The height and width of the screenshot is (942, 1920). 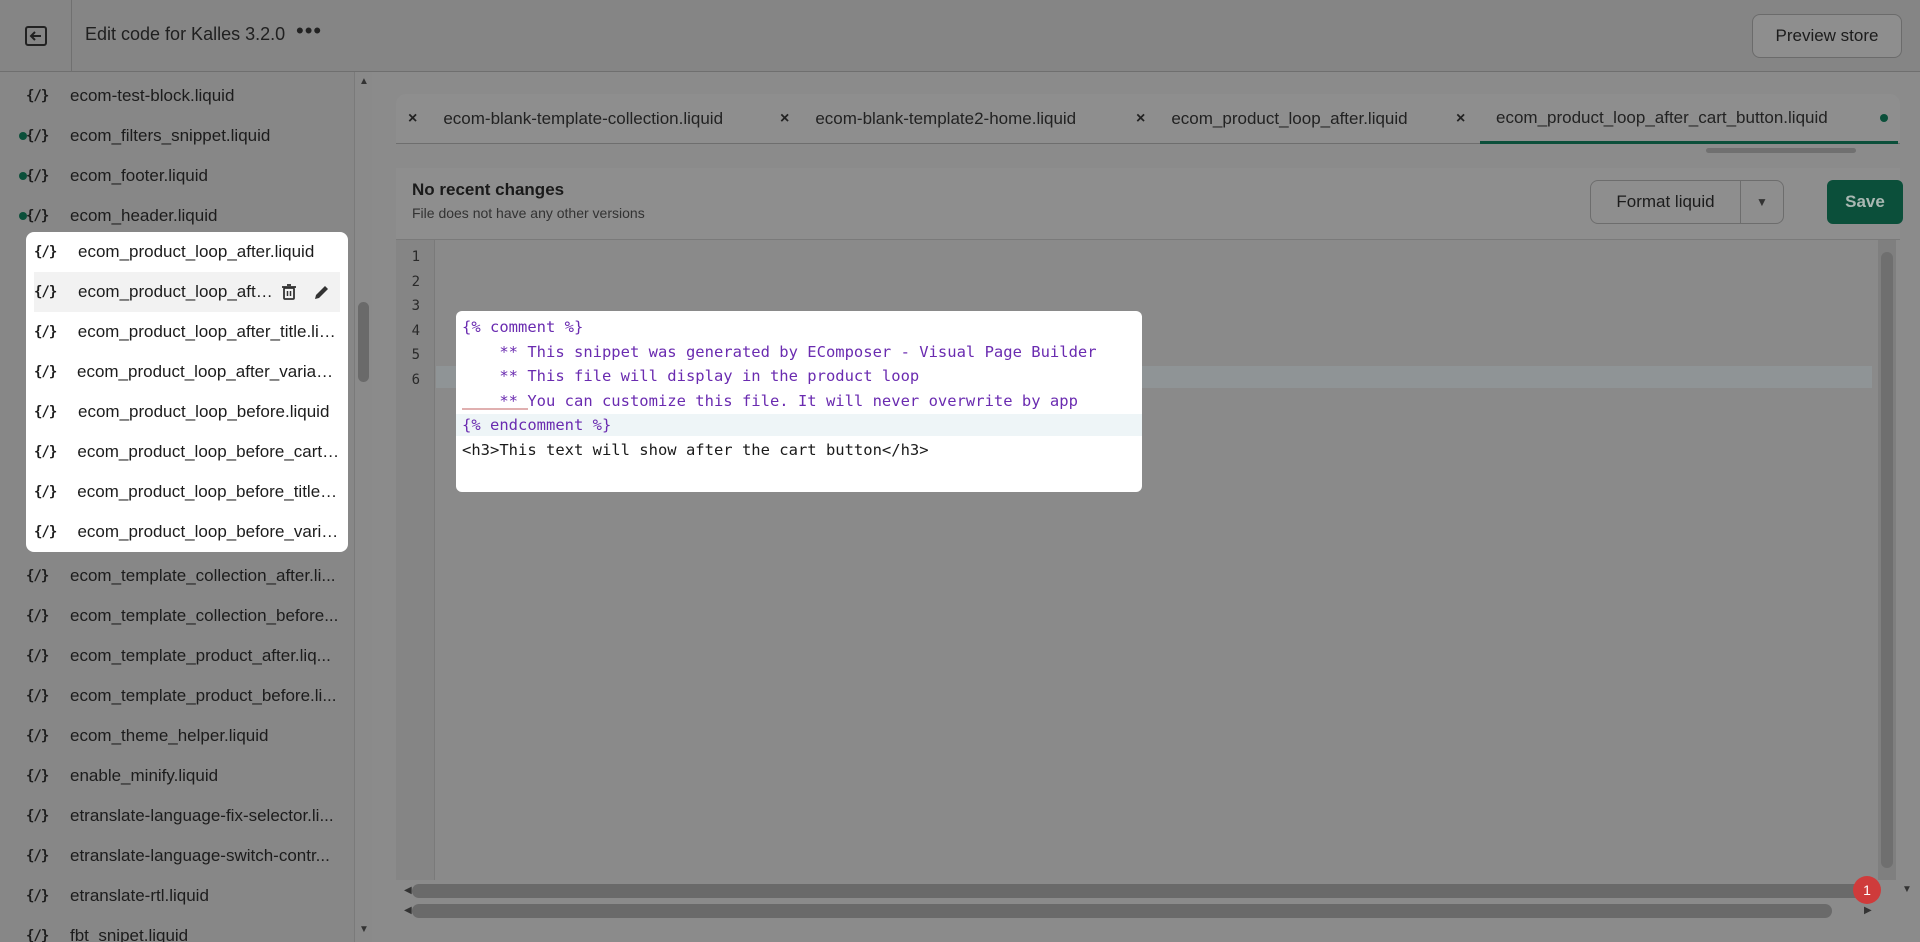 I want to click on file-item: {/} ecom_header.liquid, so click(x=183, y=216).